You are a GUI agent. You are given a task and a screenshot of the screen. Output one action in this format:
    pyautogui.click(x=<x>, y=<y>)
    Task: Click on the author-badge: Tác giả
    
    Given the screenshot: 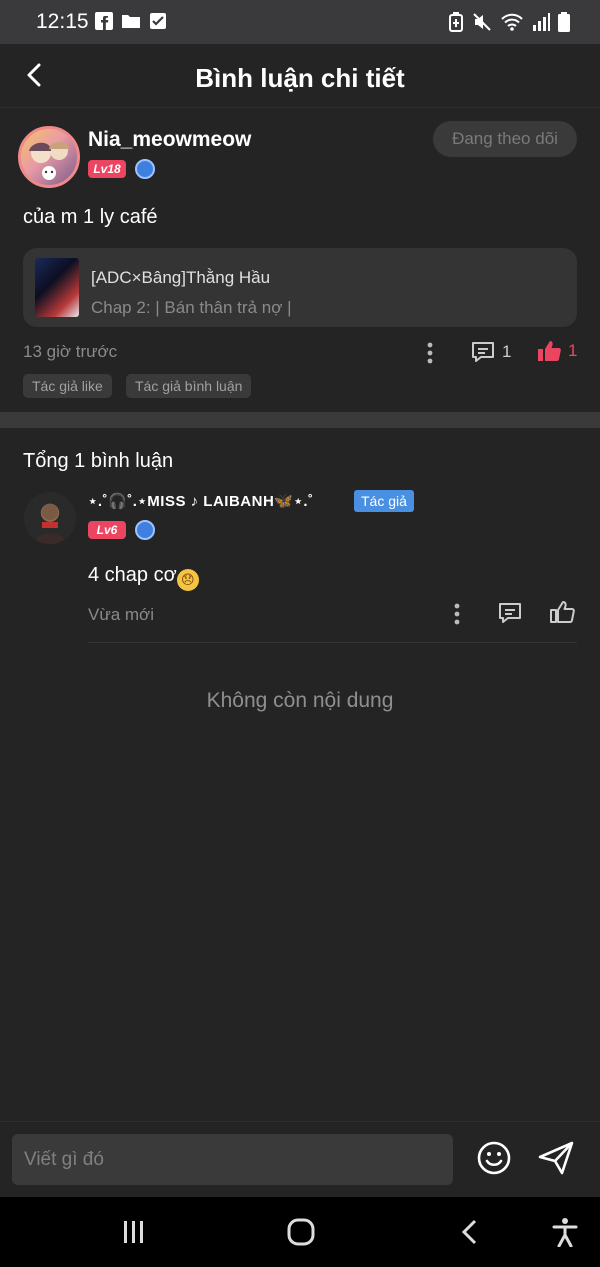 What is the action you would take?
    pyautogui.click(x=384, y=501)
    